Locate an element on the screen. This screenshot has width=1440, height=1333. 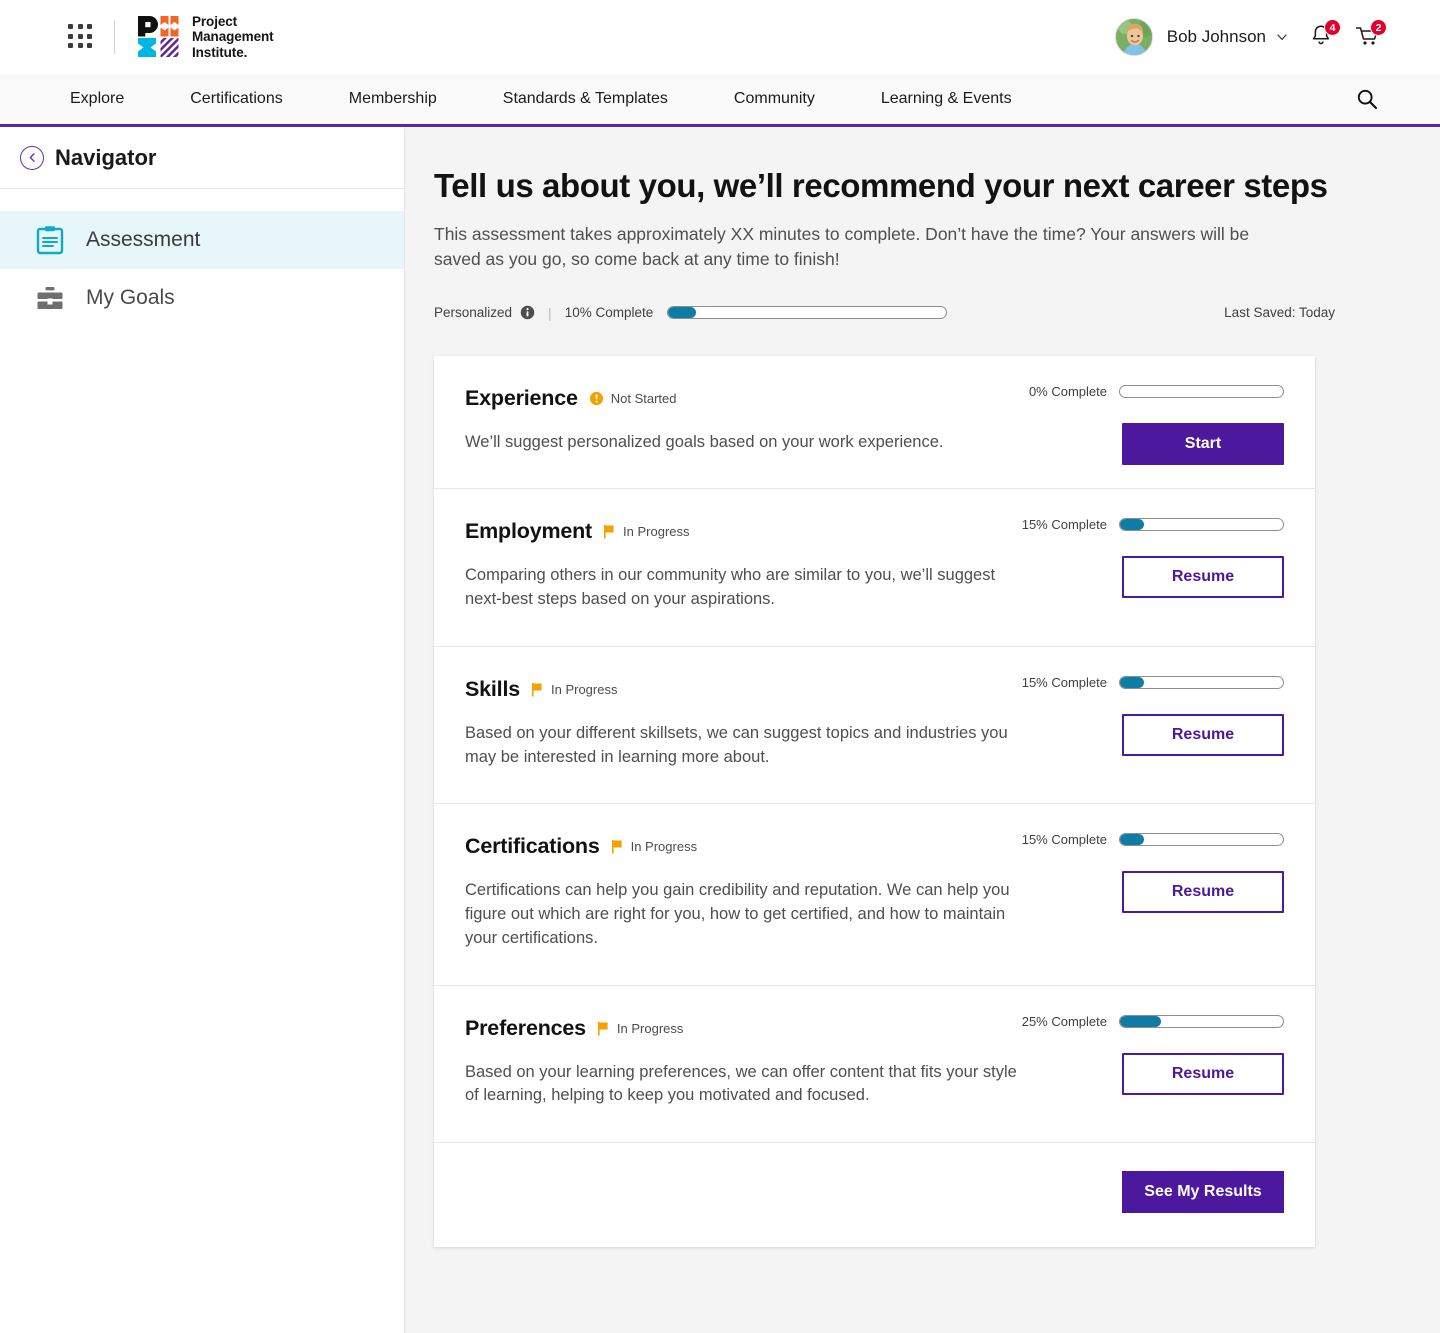
personalized-label: Personalized is located at coordinates (473, 313).